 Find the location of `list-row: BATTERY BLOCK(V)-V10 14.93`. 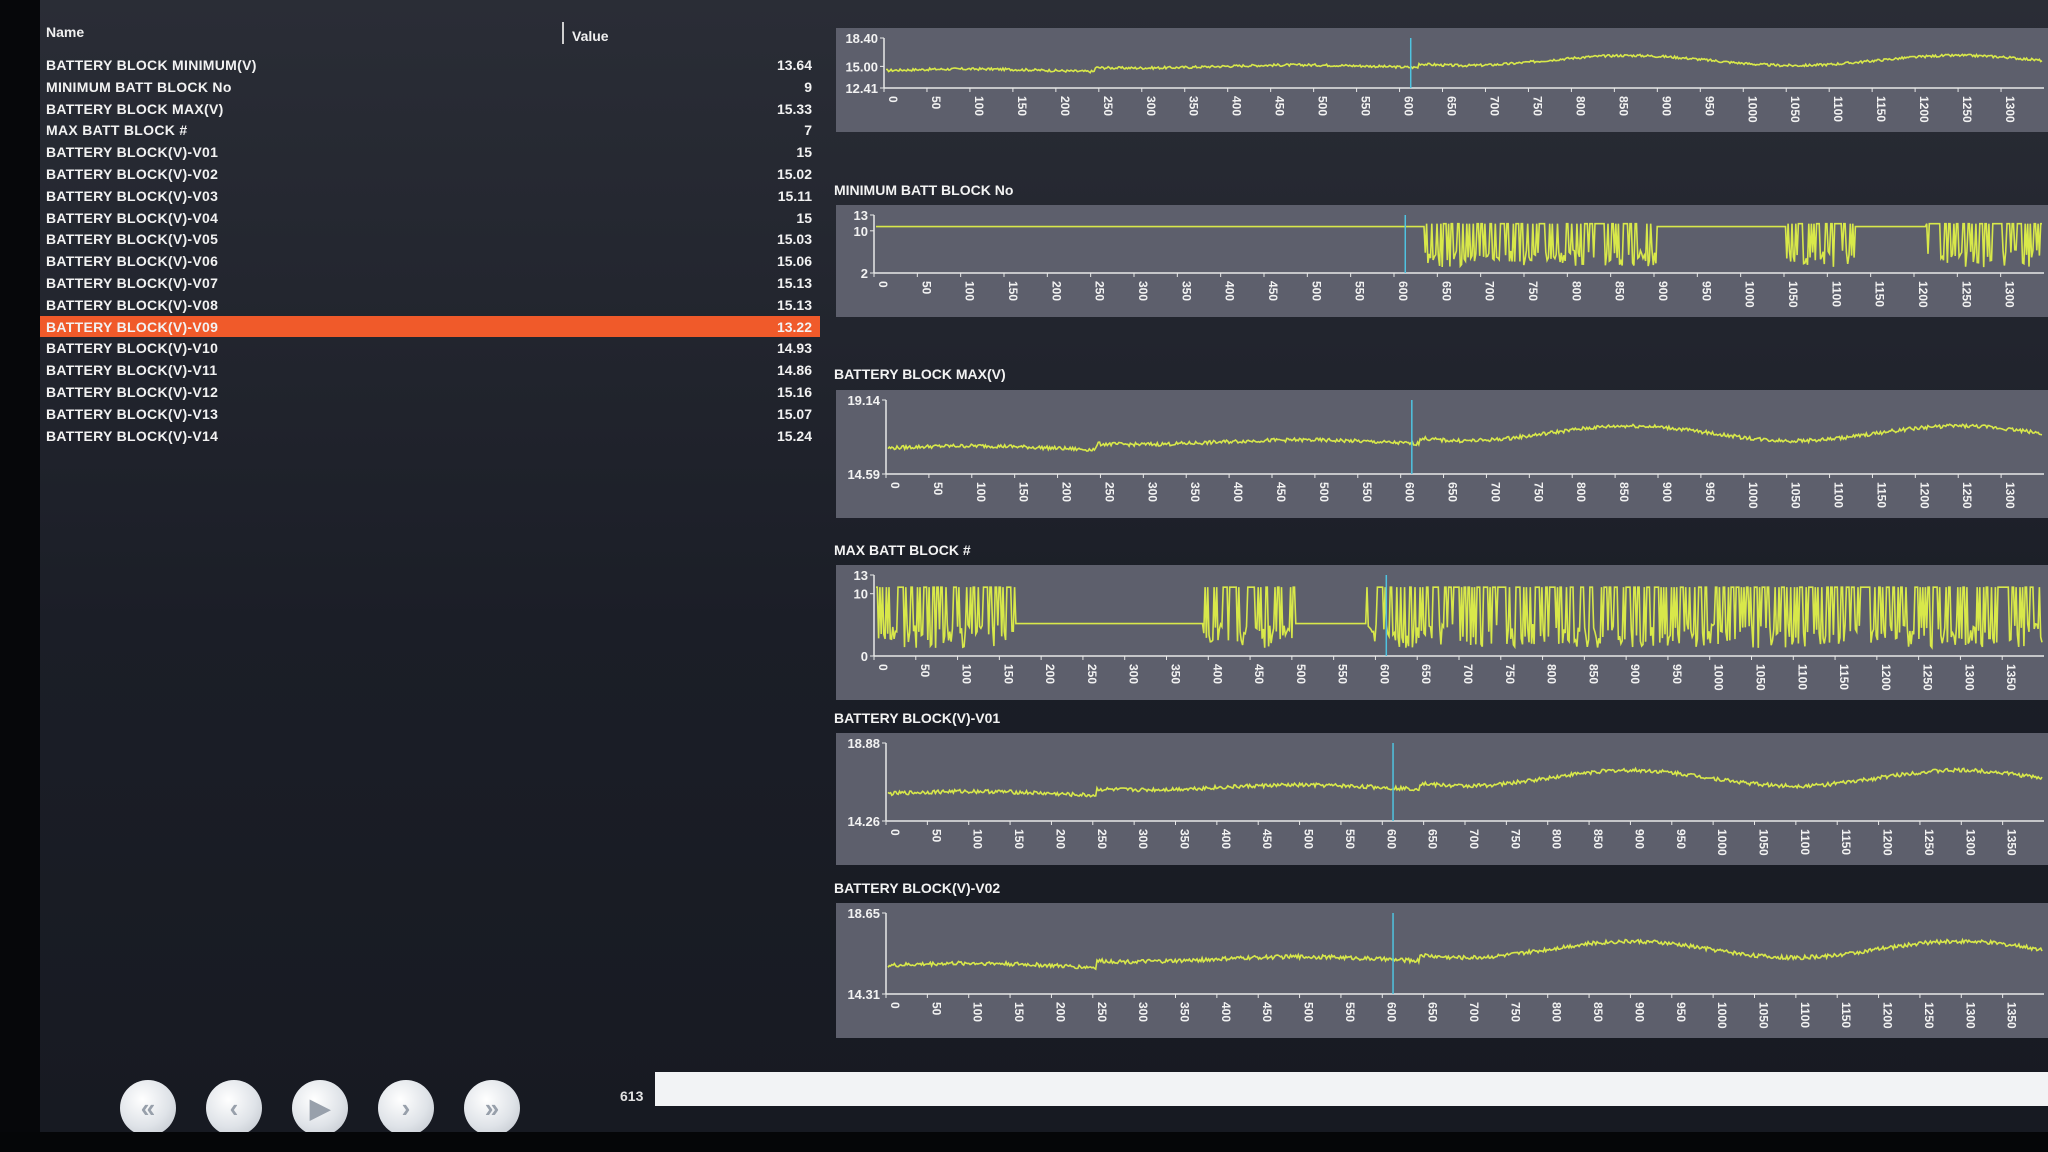

list-row: BATTERY BLOCK(V)-V10 14.93 is located at coordinates (430, 348).